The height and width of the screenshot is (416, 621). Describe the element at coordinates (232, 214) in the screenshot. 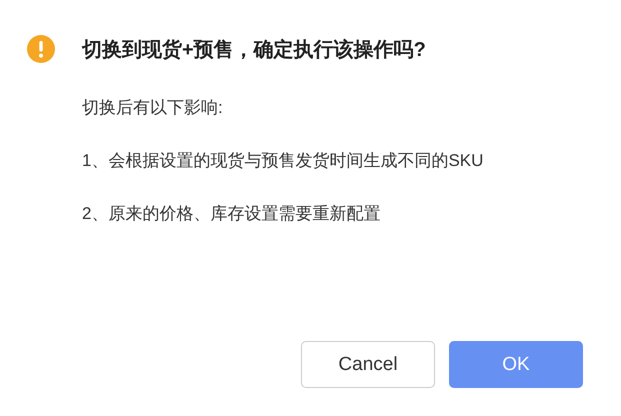

I see `message-text: 2、原来的价格、库存设置需要重新配置` at that location.